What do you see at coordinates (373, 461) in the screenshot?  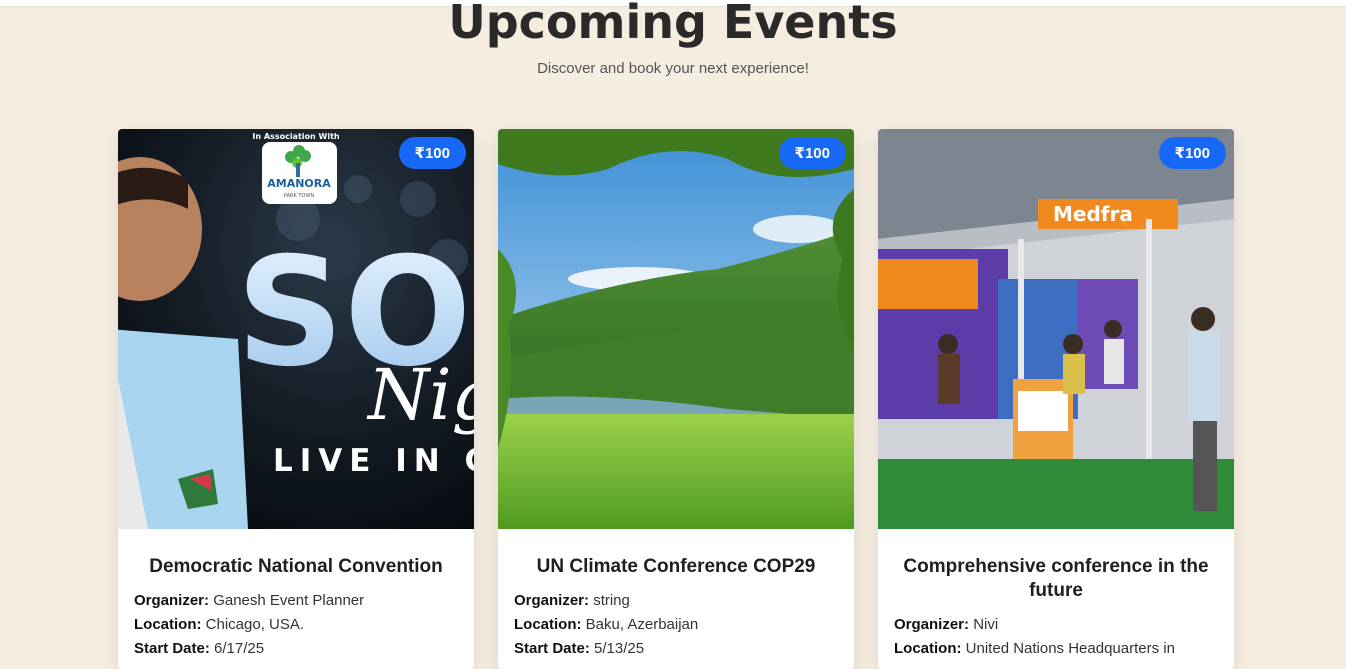 I see `image-tagline: LIVE IN C` at bounding box center [373, 461].